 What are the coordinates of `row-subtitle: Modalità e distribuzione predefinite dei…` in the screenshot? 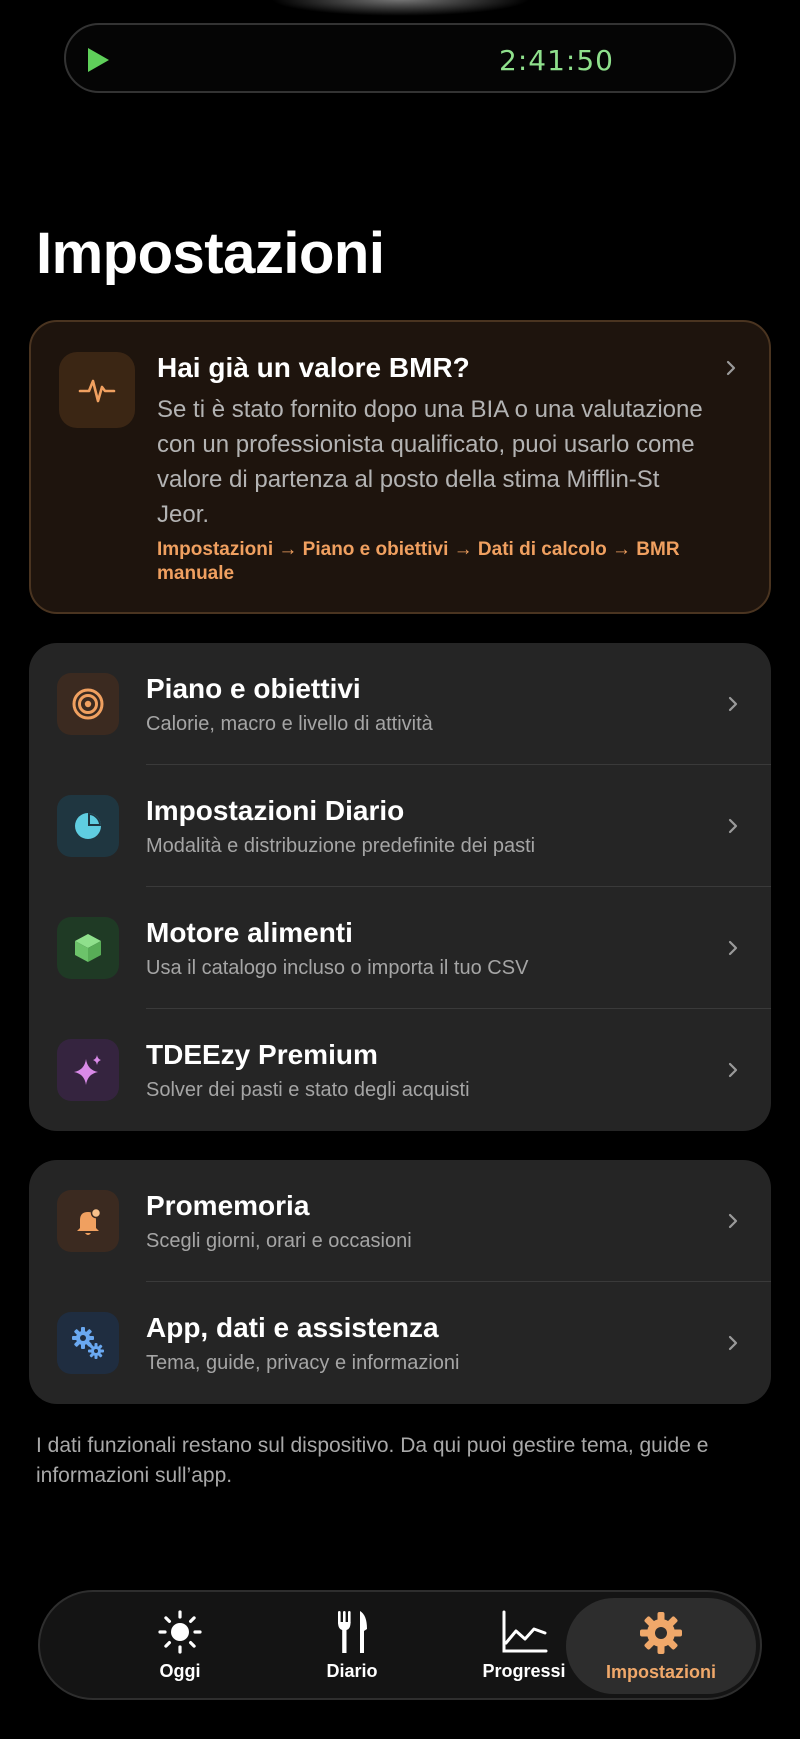 It's located at (341, 846).